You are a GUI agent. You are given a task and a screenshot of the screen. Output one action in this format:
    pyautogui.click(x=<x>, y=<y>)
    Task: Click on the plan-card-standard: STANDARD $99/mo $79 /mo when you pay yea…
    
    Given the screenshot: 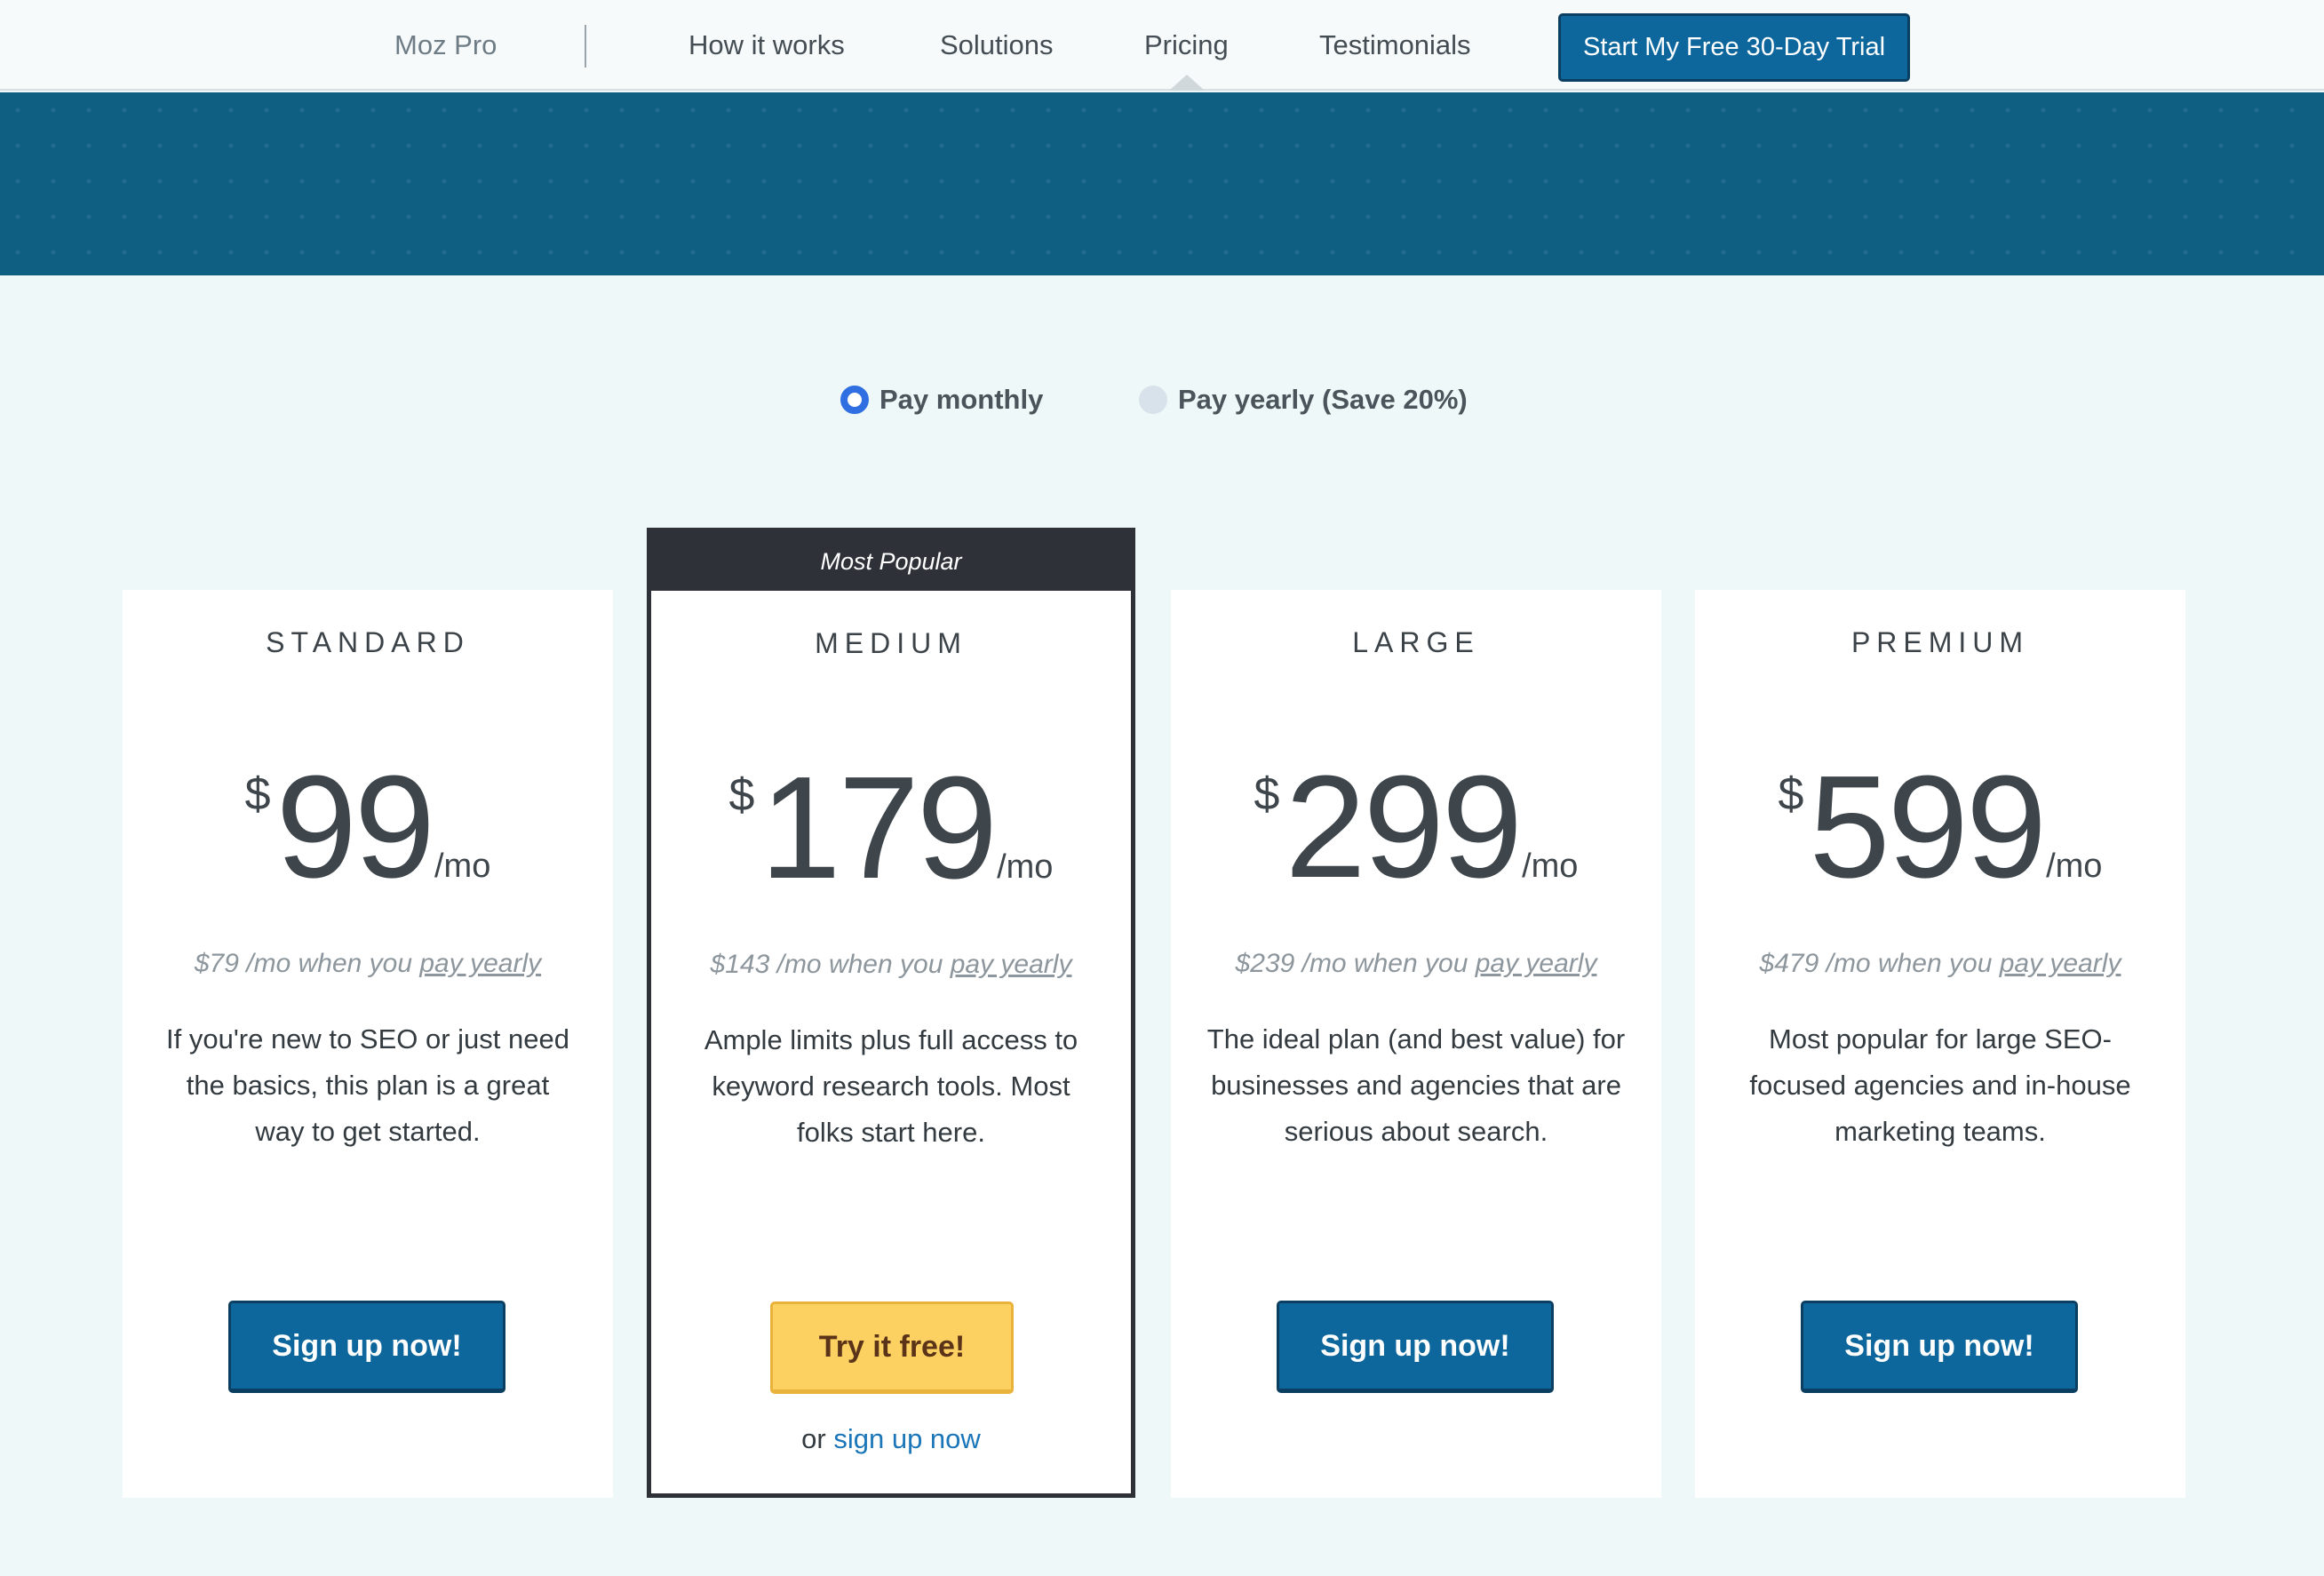 What is the action you would take?
    pyautogui.click(x=368, y=1044)
    